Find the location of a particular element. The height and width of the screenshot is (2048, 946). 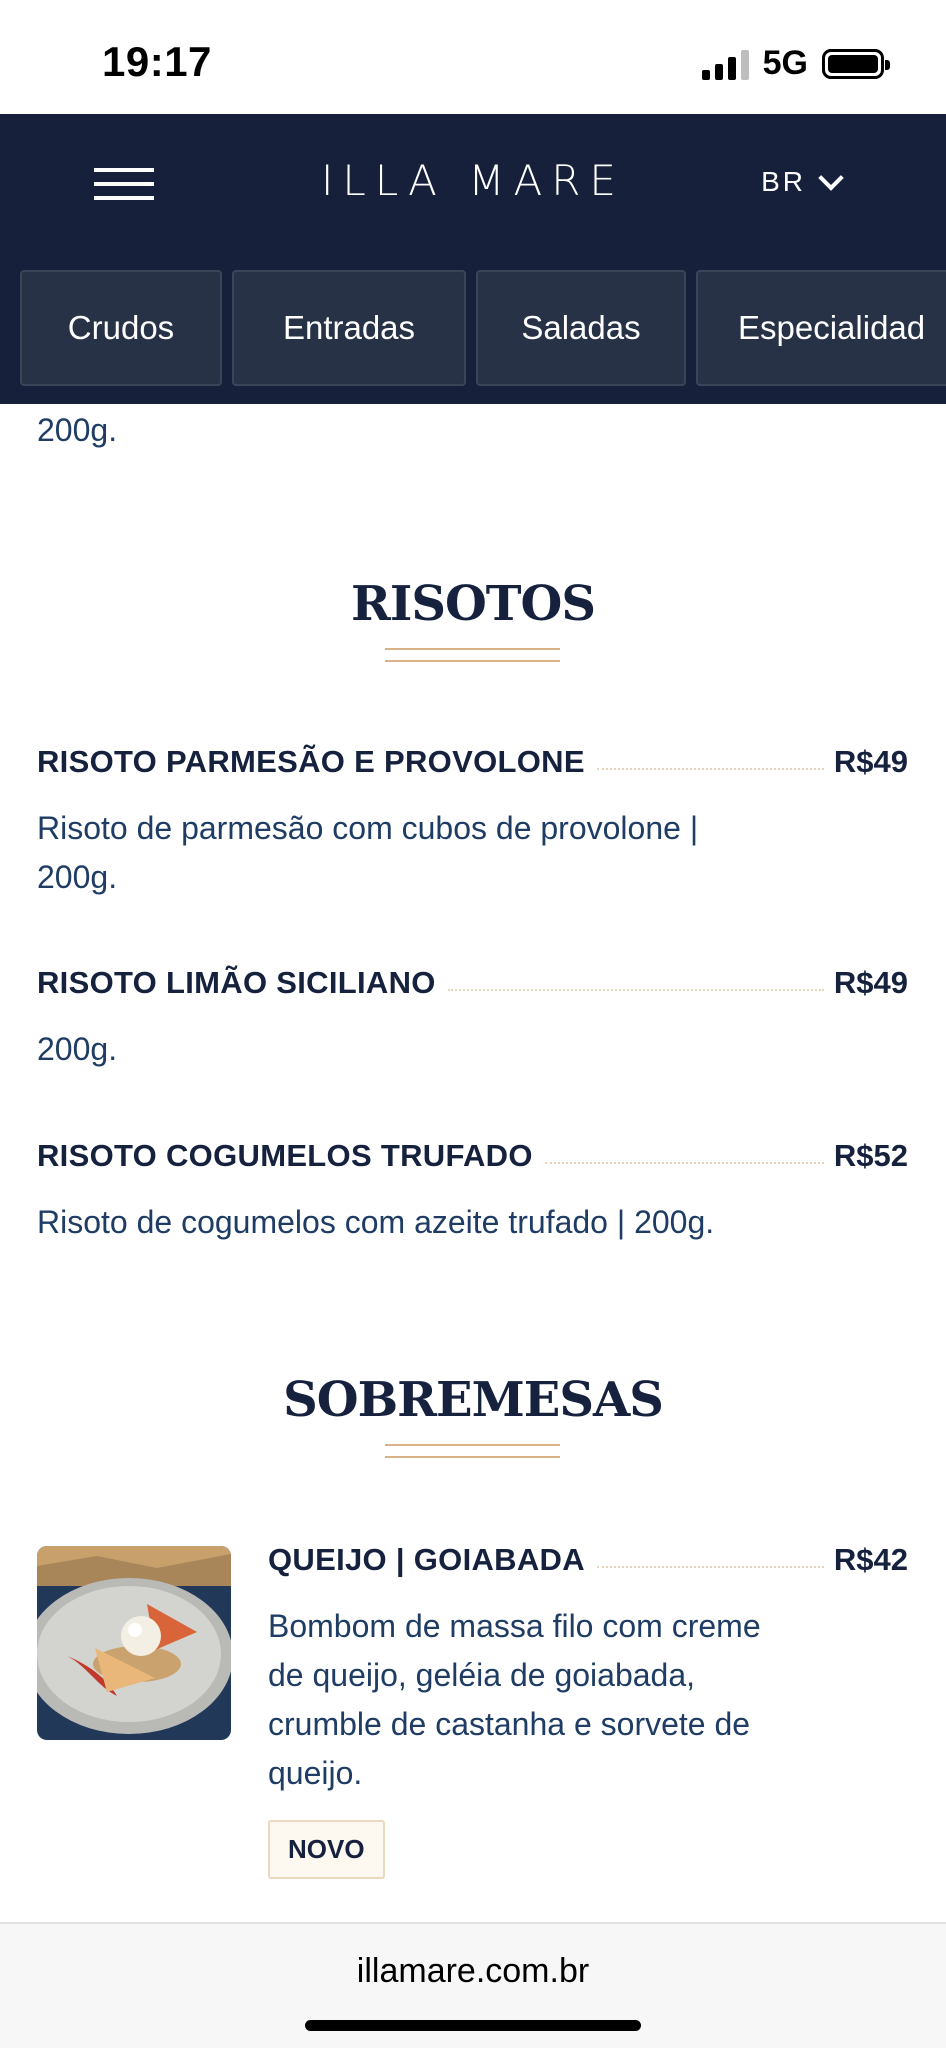

status-bar: 19:17 5G is located at coordinates (473, 57).